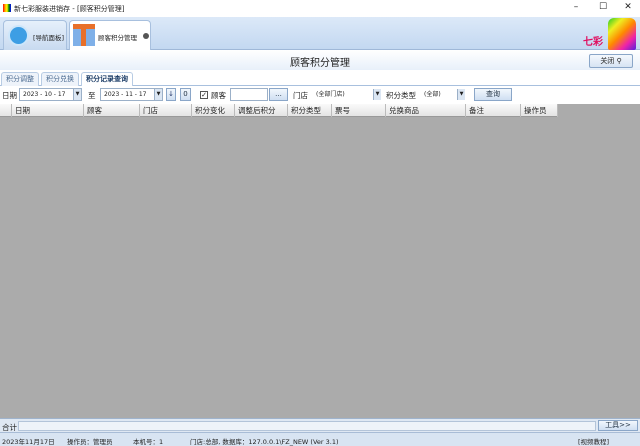 This screenshot has width=640, height=446. I want to click on maximize-button: ☐, so click(603, 7).